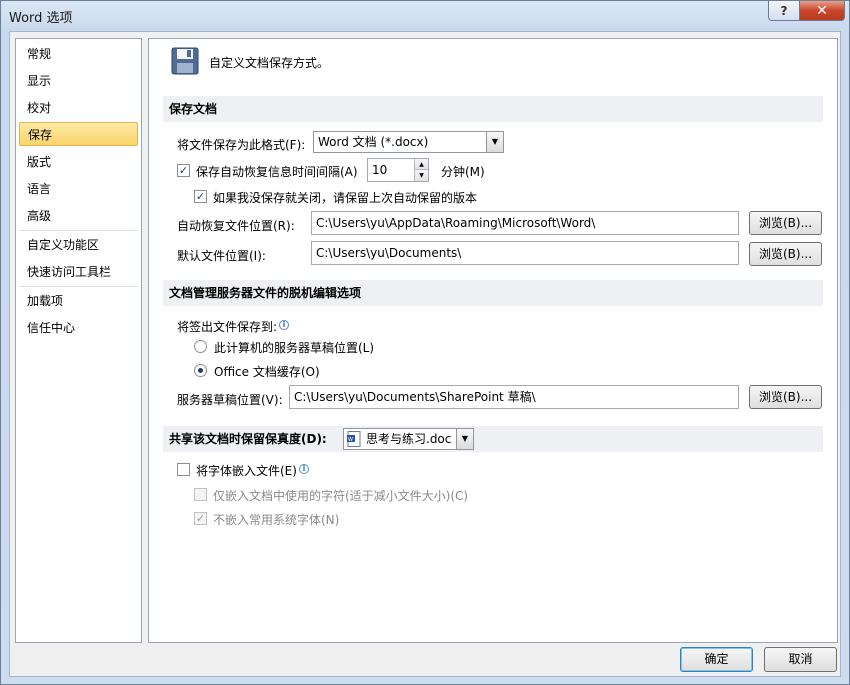 This screenshot has height=685, width=850. Describe the element at coordinates (350, 440) in the screenshot. I see `svg-text: W` at that location.